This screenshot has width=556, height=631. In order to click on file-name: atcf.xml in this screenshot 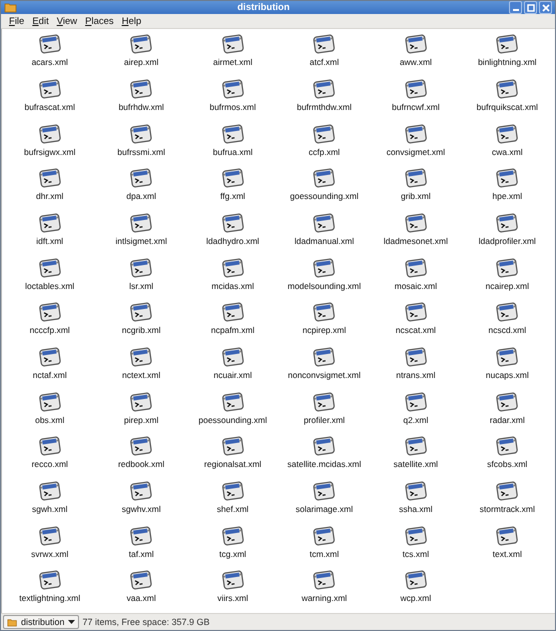, I will do `click(324, 62)`.